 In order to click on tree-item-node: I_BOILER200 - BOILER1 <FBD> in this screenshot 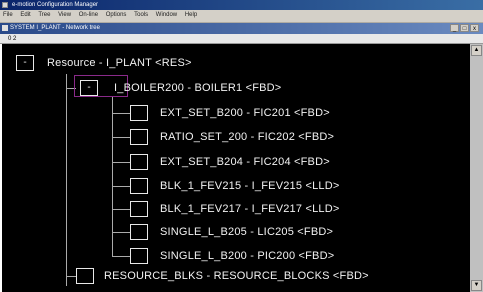, I will do `click(197, 88)`.